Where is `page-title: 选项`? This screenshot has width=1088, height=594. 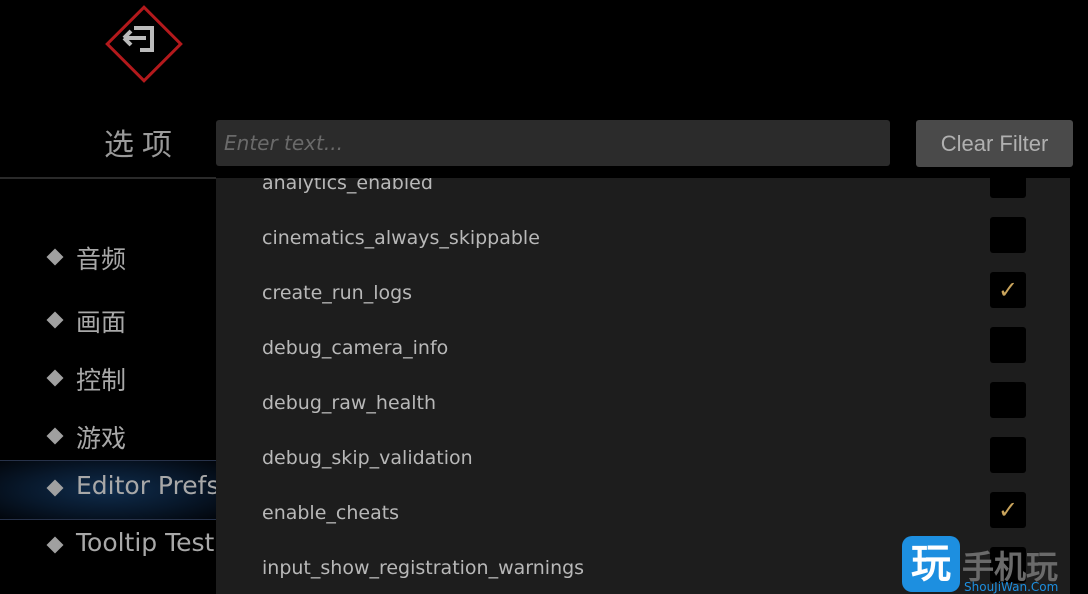 page-title: 选项 is located at coordinates (142, 145).